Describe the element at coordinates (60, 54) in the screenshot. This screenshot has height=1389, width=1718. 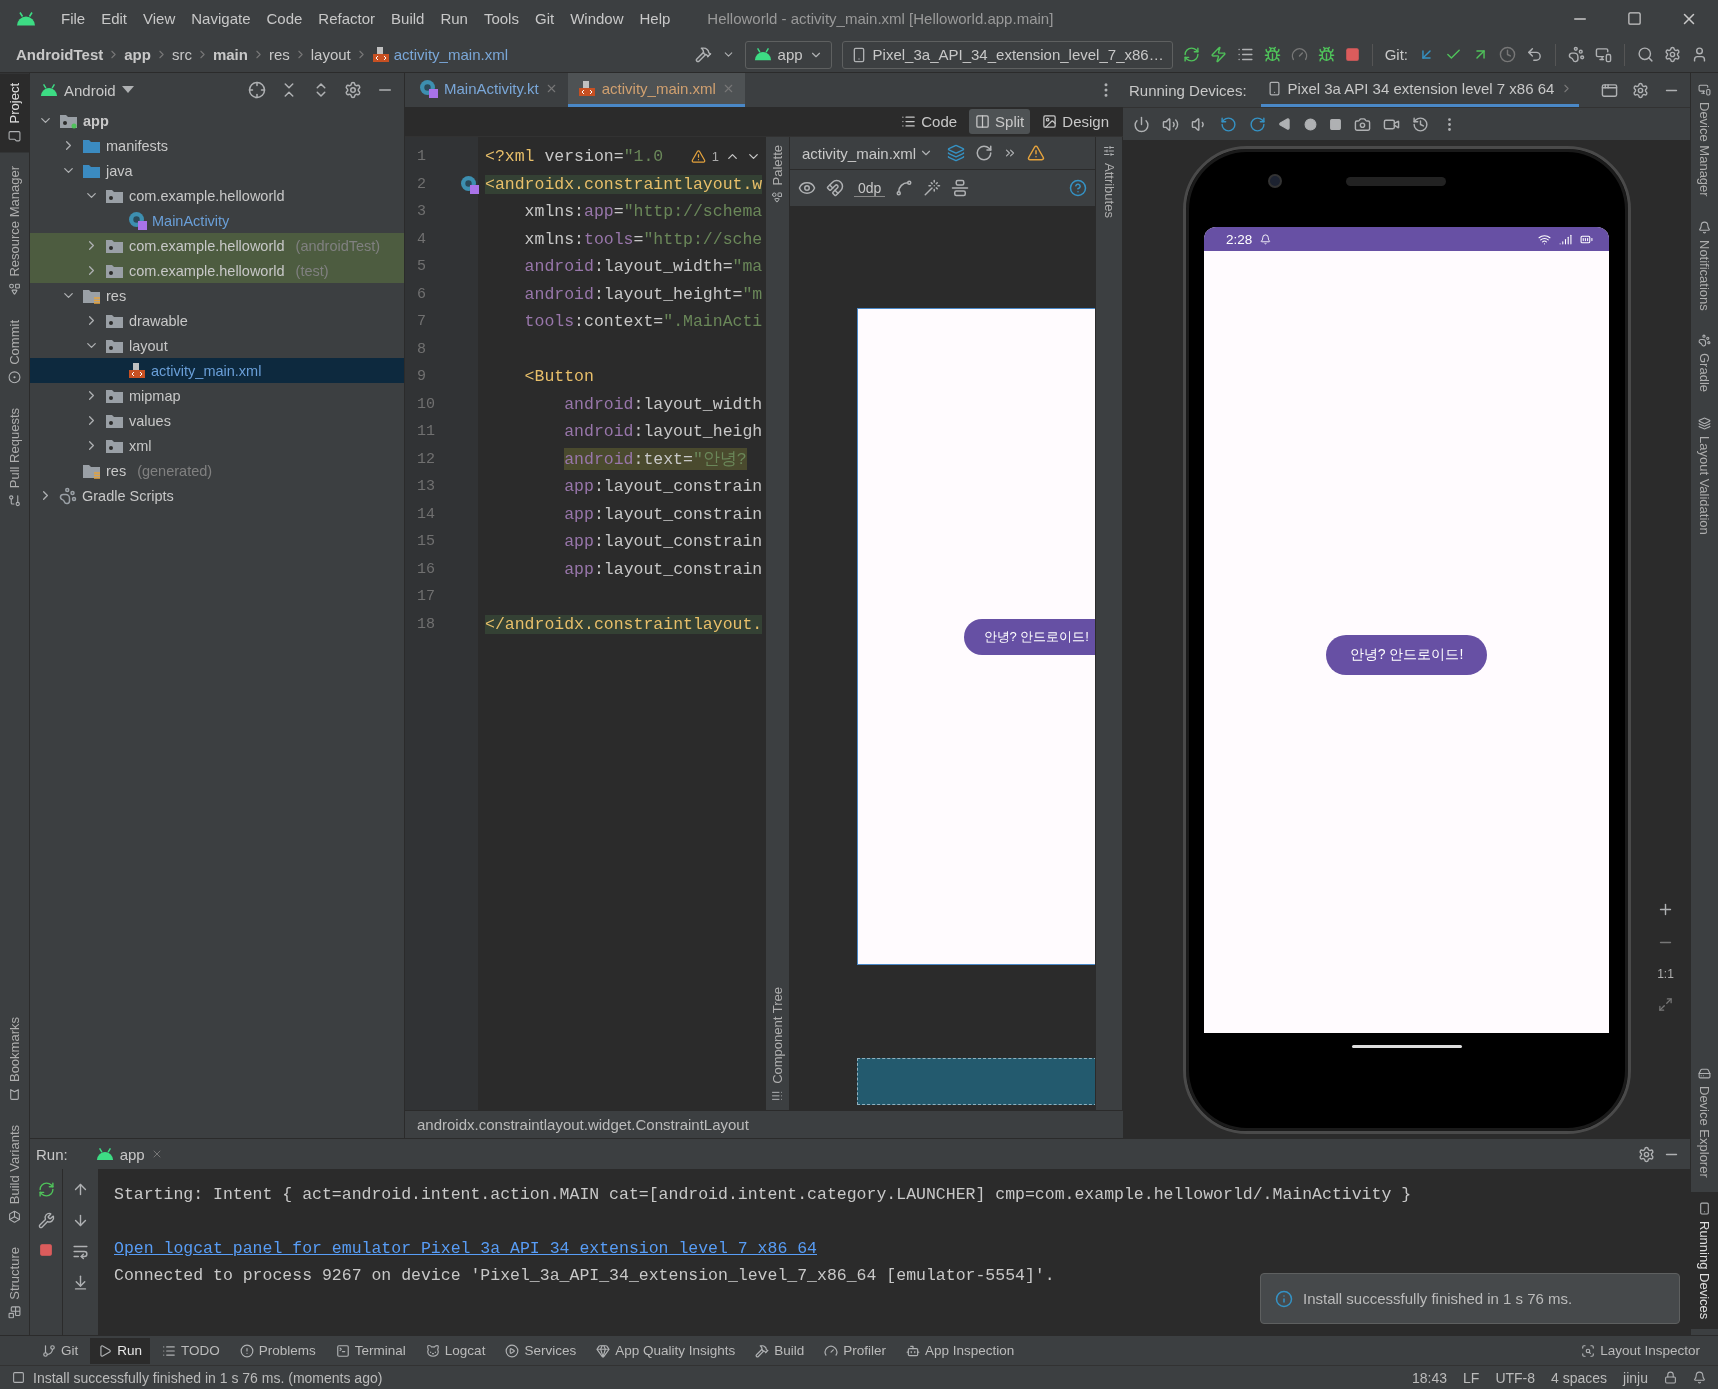
I see `breadcrumb-item: AndroidTest` at that location.